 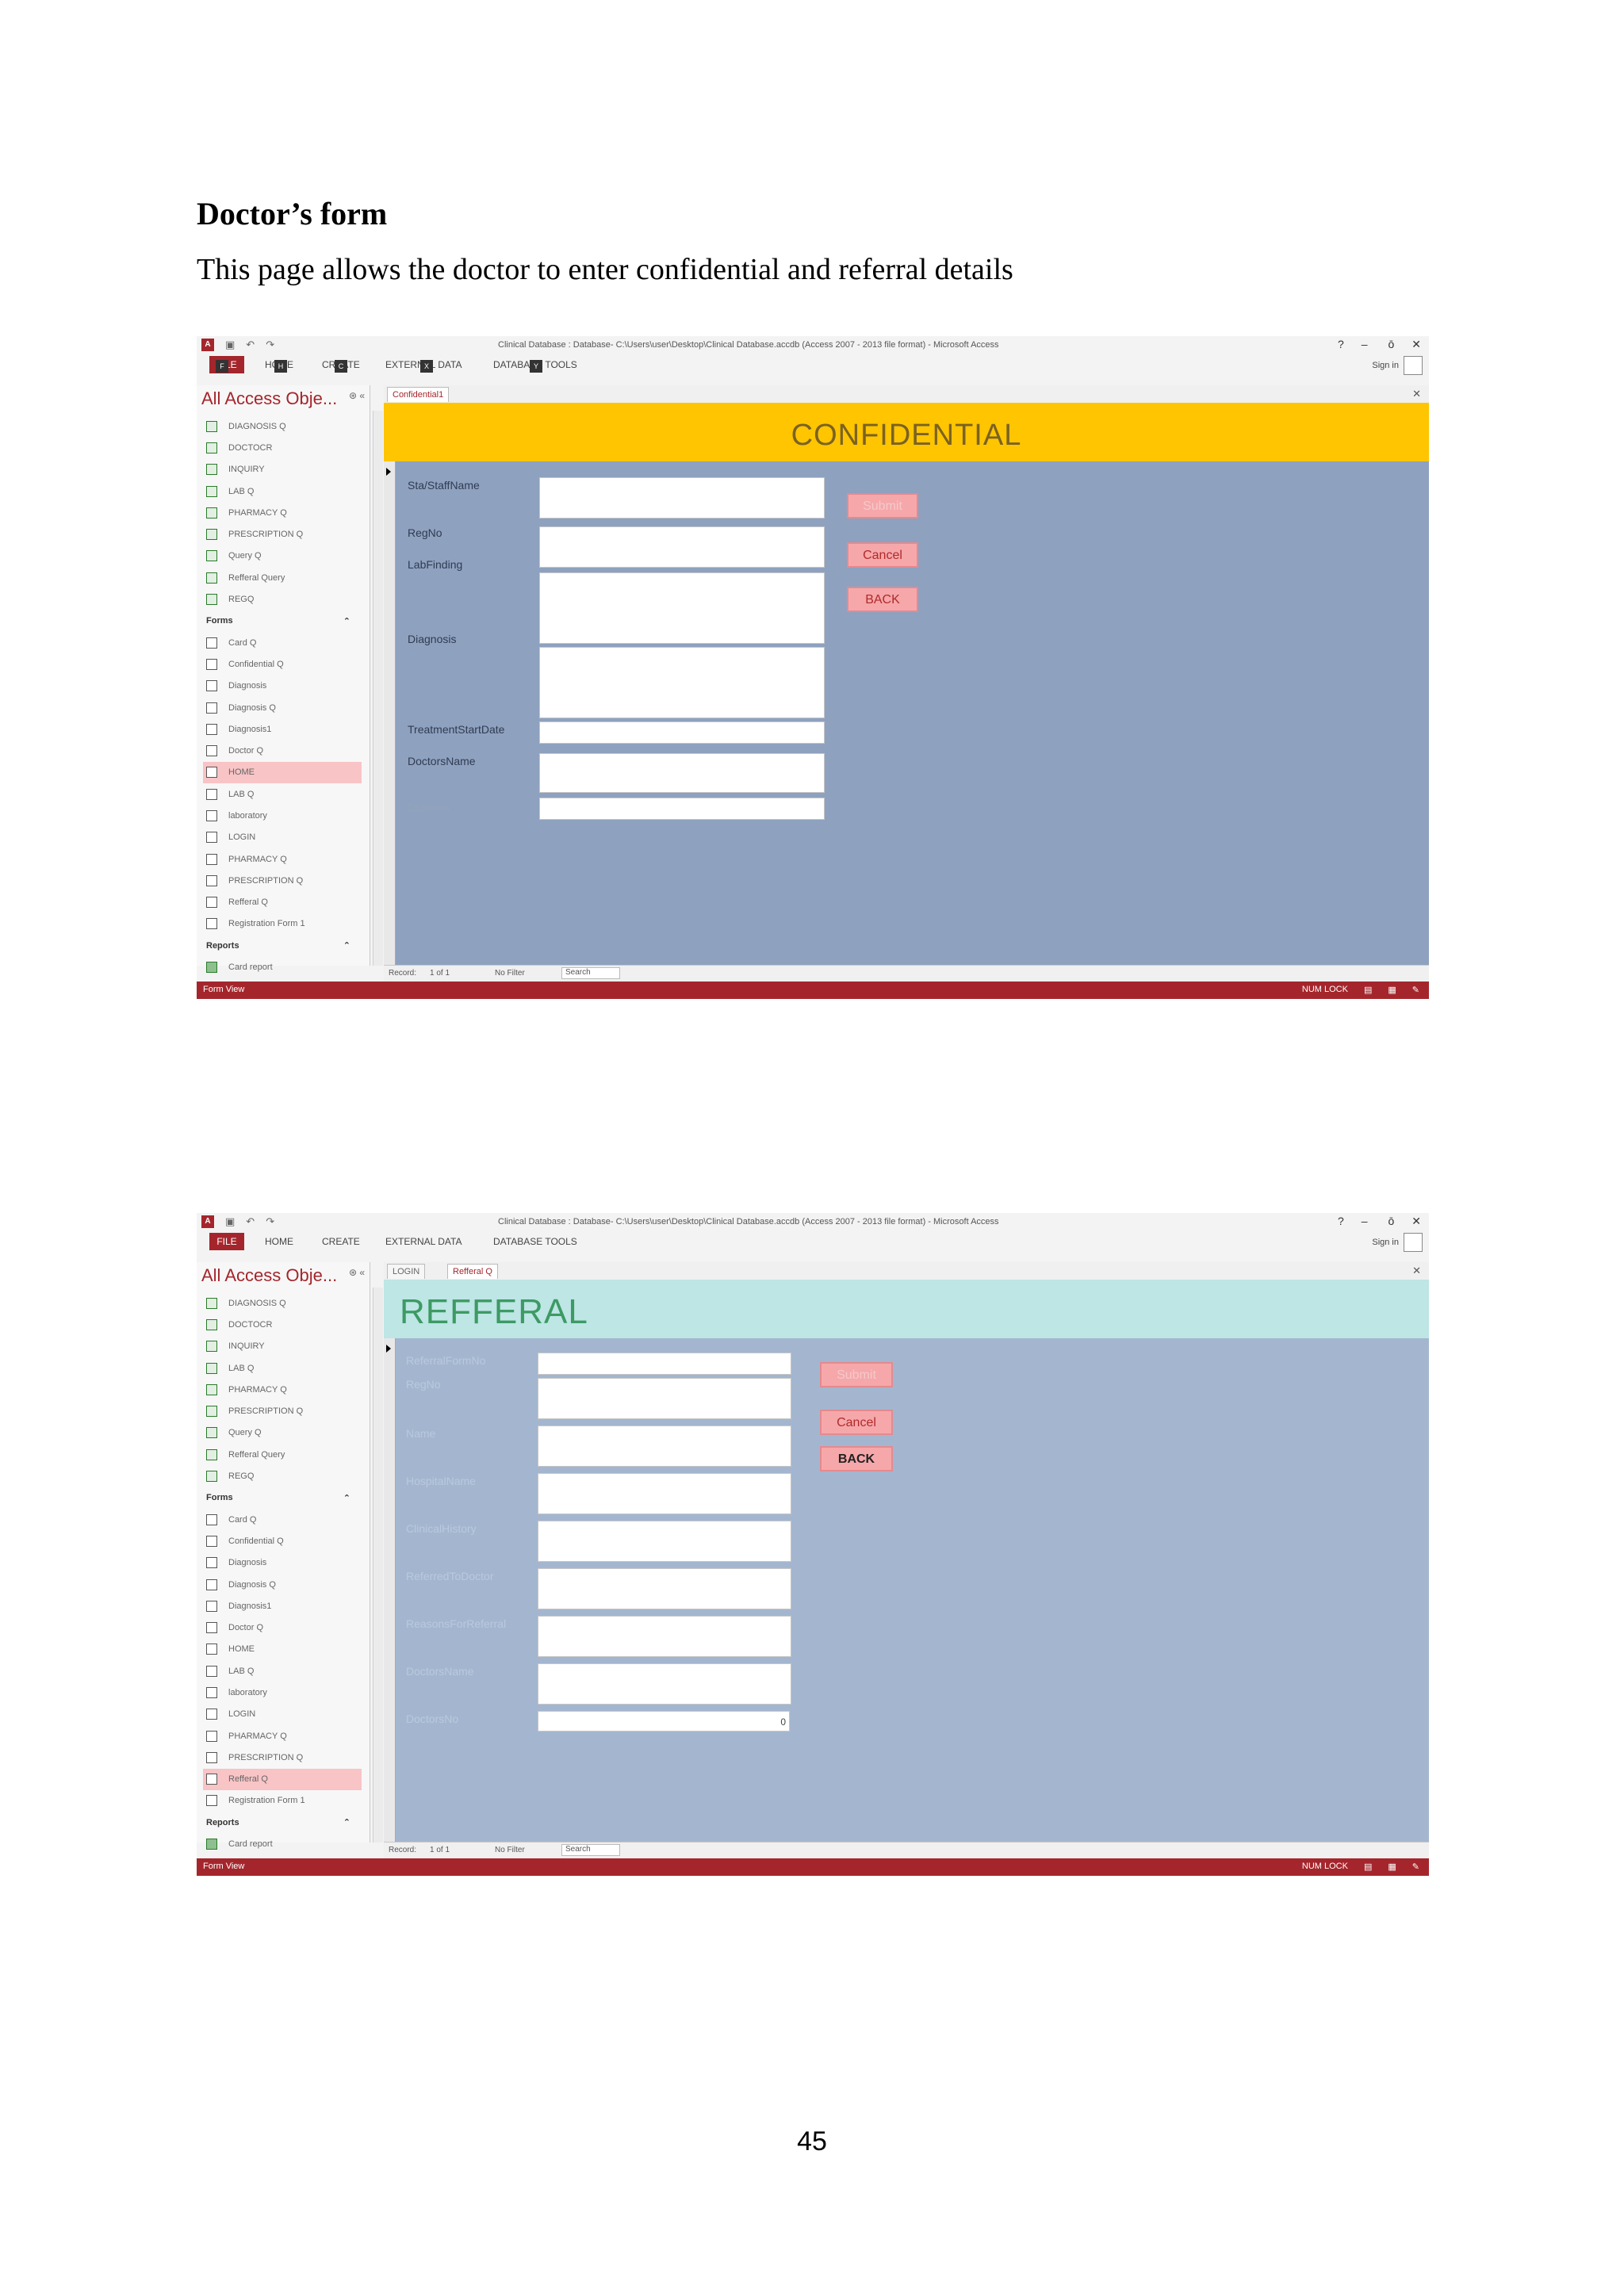 I want to click on tab-confidential1: Confidential1, so click(x=418, y=394).